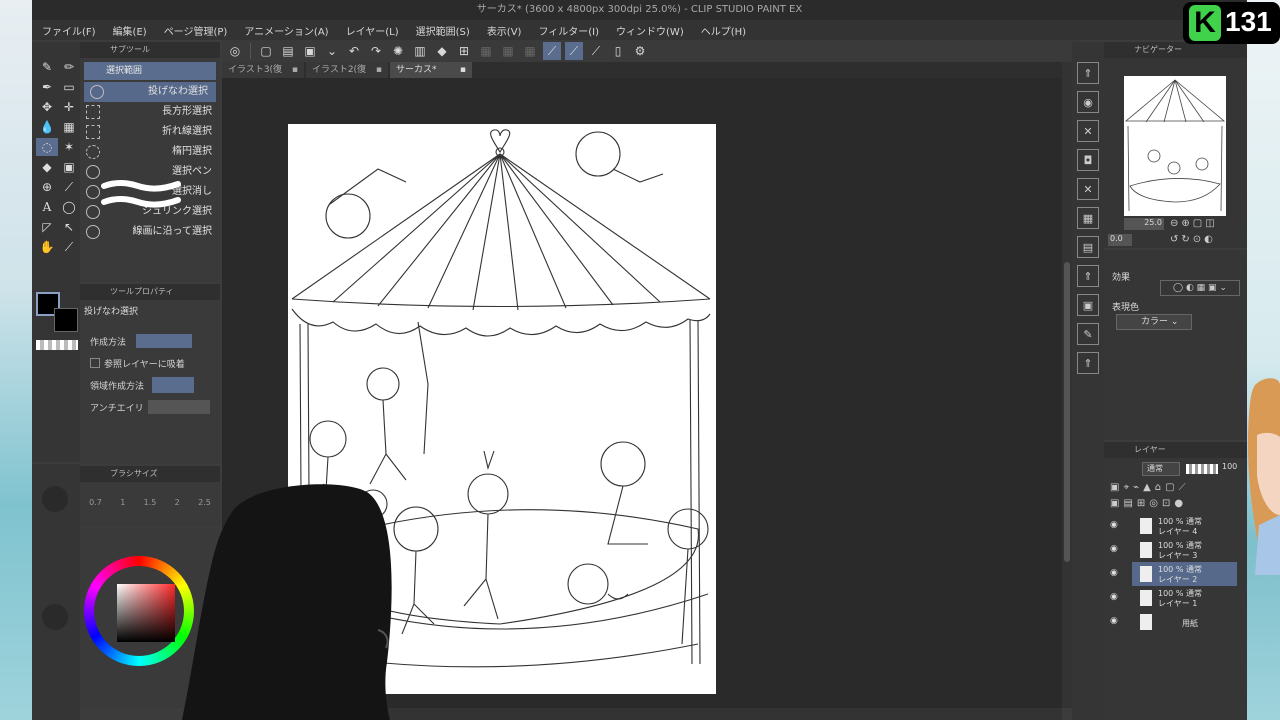  What do you see at coordinates (150, 71) in the screenshot?
I see `subtool-group-selection: 選択範囲` at bounding box center [150, 71].